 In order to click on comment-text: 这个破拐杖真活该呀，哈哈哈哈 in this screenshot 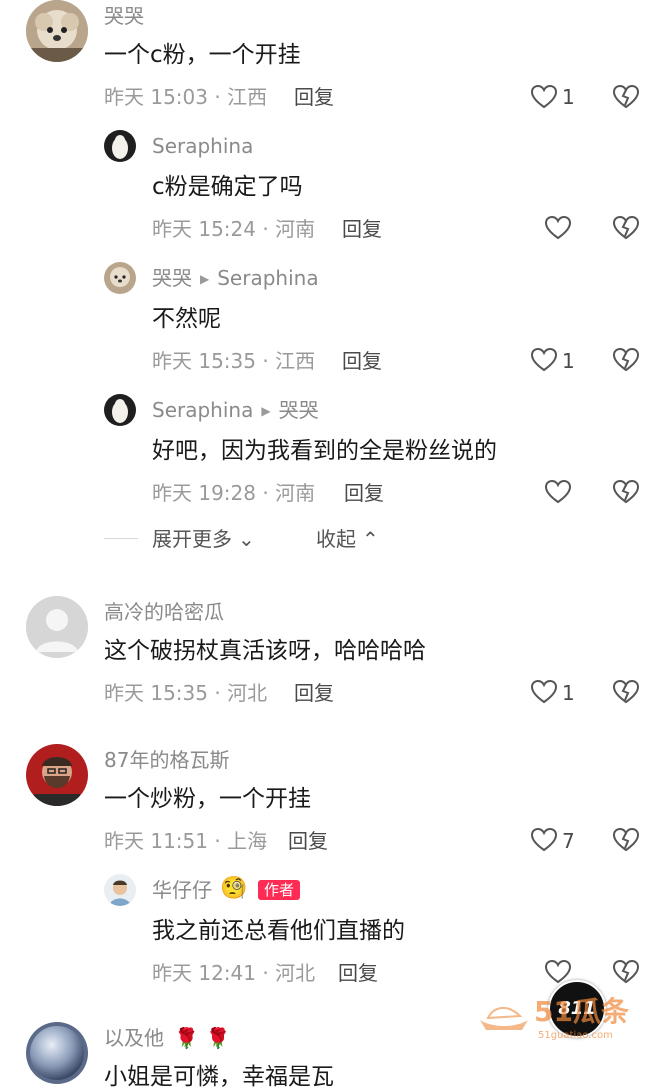, I will do `click(265, 651)`.